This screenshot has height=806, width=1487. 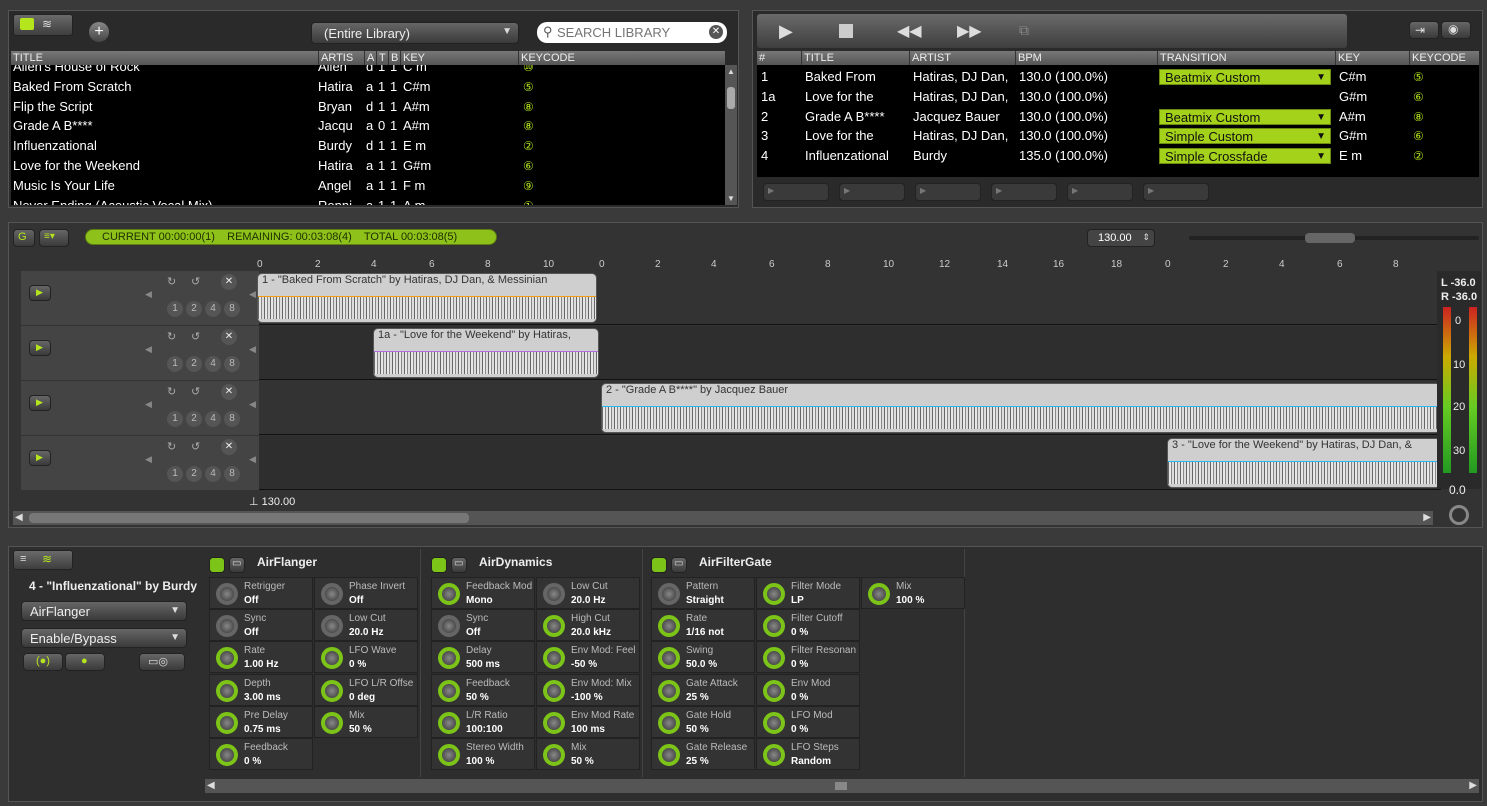 What do you see at coordinates (261, 593) in the screenshot?
I see `param-retrigger: Retrigger Off` at bounding box center [261, 593].